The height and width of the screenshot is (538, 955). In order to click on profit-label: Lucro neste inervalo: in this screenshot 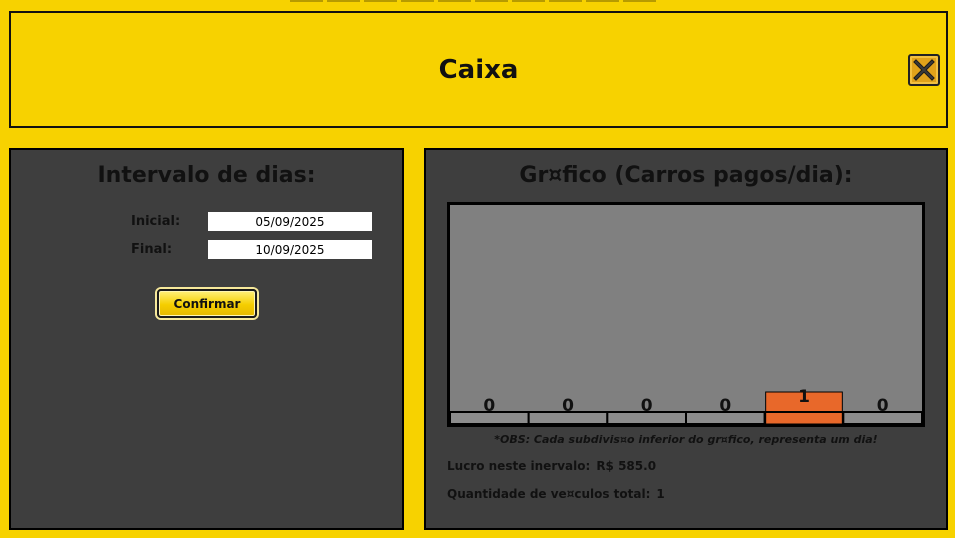, I will do `click(519, 466)`.